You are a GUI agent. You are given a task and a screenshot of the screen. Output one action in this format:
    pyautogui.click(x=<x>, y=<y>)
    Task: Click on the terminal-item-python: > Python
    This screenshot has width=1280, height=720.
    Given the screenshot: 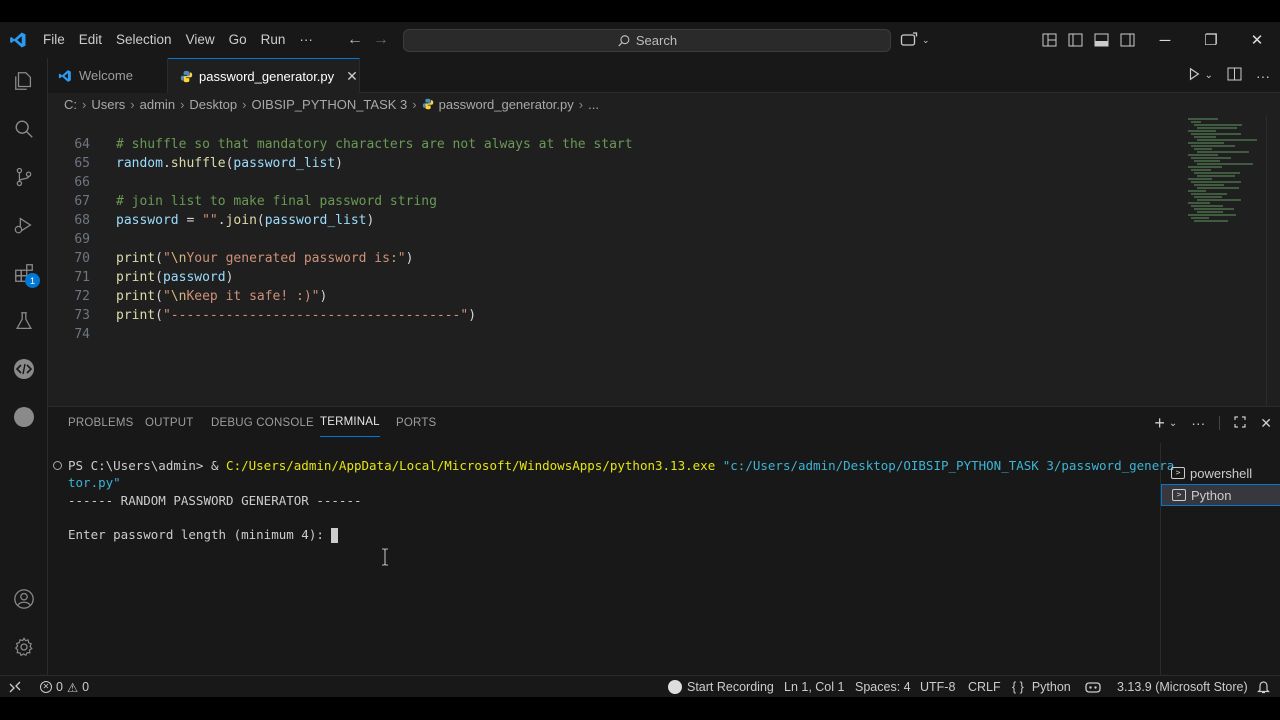 What is the action you would take?
    pyautogui.click(x=1220, y=495)
    